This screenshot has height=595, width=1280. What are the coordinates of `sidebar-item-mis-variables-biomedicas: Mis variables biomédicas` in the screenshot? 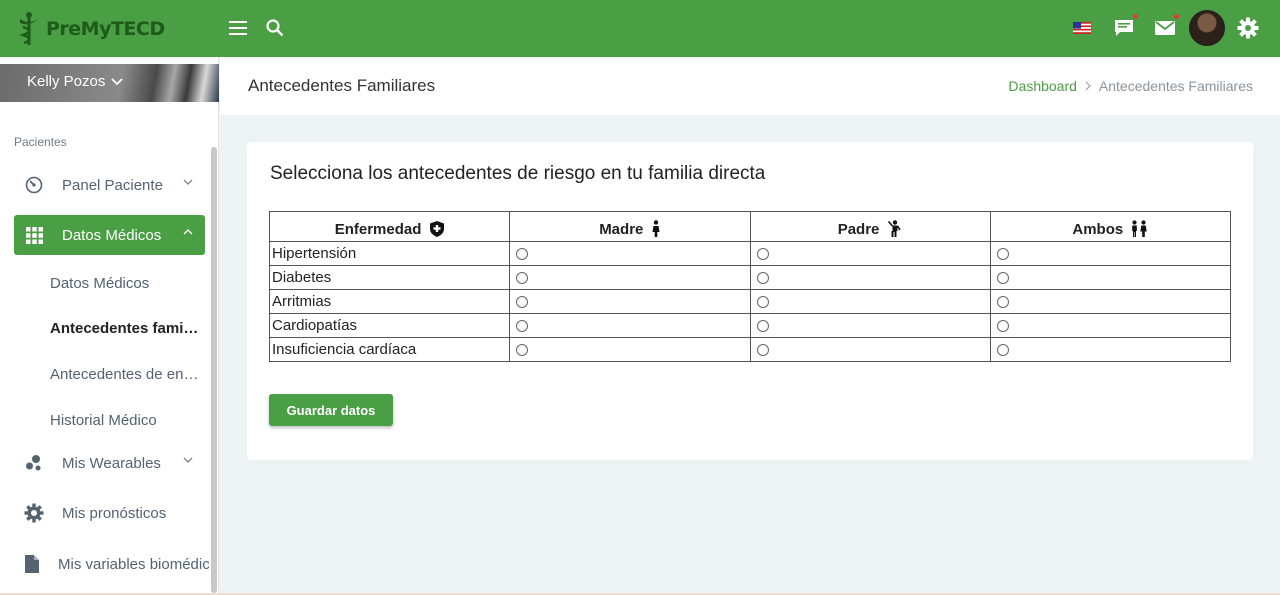 It's located at (111, 564).